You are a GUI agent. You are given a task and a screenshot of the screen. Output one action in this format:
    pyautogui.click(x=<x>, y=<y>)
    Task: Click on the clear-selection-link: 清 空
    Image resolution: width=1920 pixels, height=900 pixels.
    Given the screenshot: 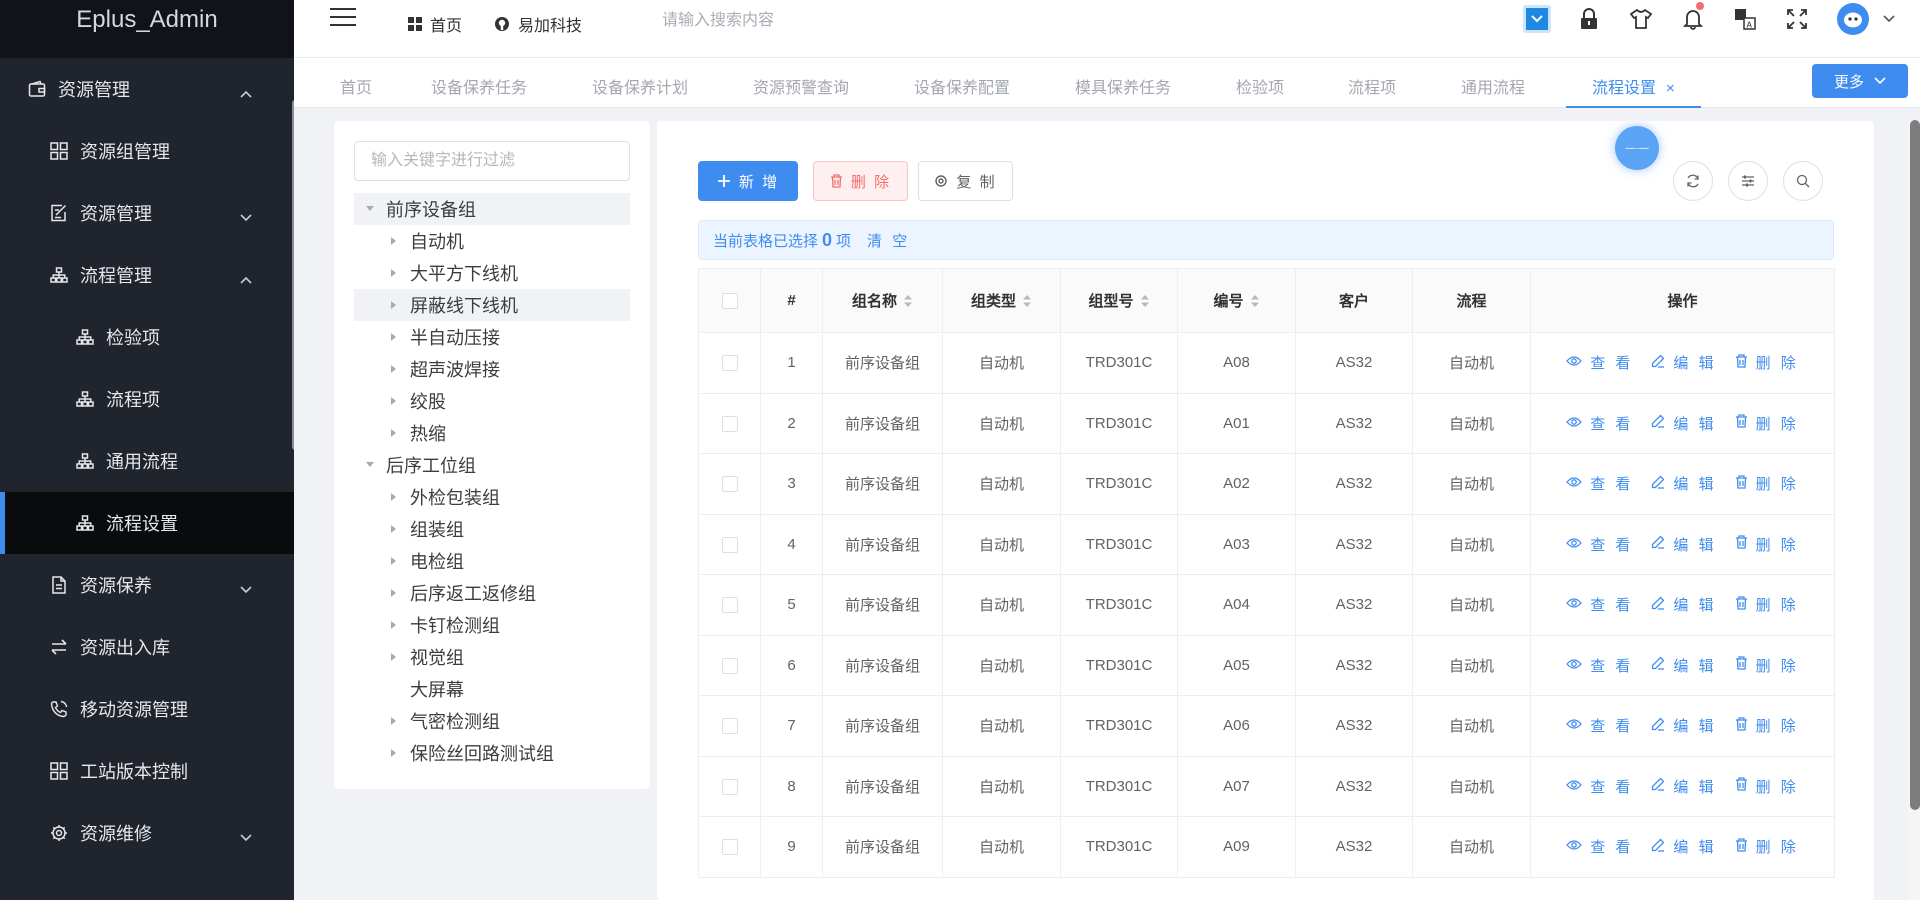 What is the action you would take?
    pyautogui.click(x=888, y=240)
    